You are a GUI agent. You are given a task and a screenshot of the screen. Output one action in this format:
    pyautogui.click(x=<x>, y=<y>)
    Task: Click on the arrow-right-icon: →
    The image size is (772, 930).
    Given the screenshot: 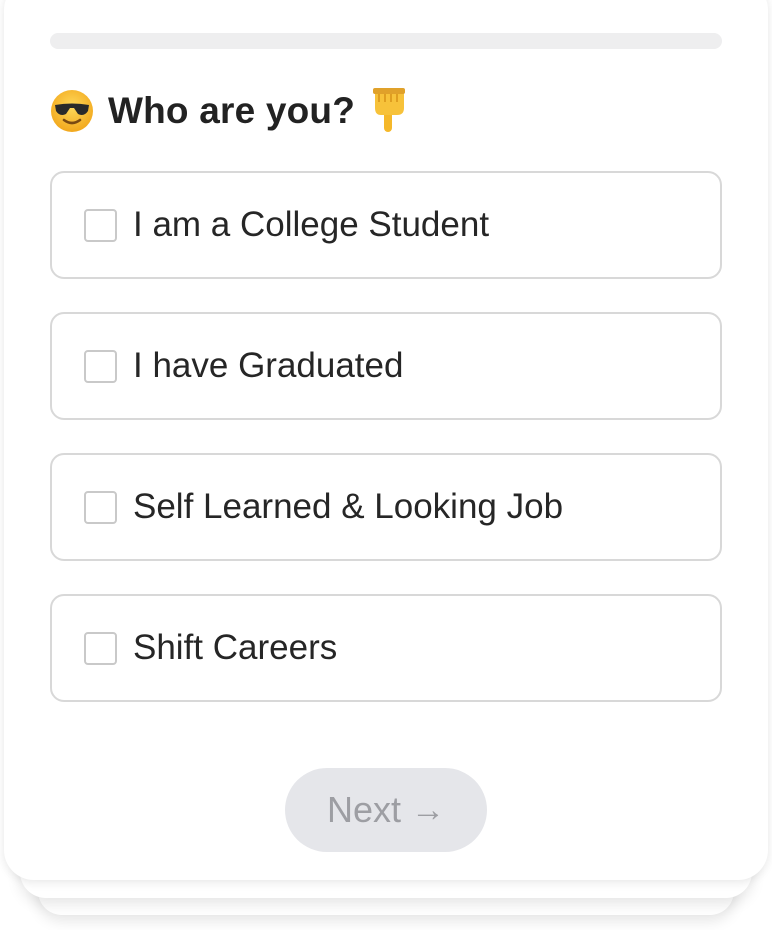 What is the action you would take?
    pyautogui.click(x=428, y=810)
    